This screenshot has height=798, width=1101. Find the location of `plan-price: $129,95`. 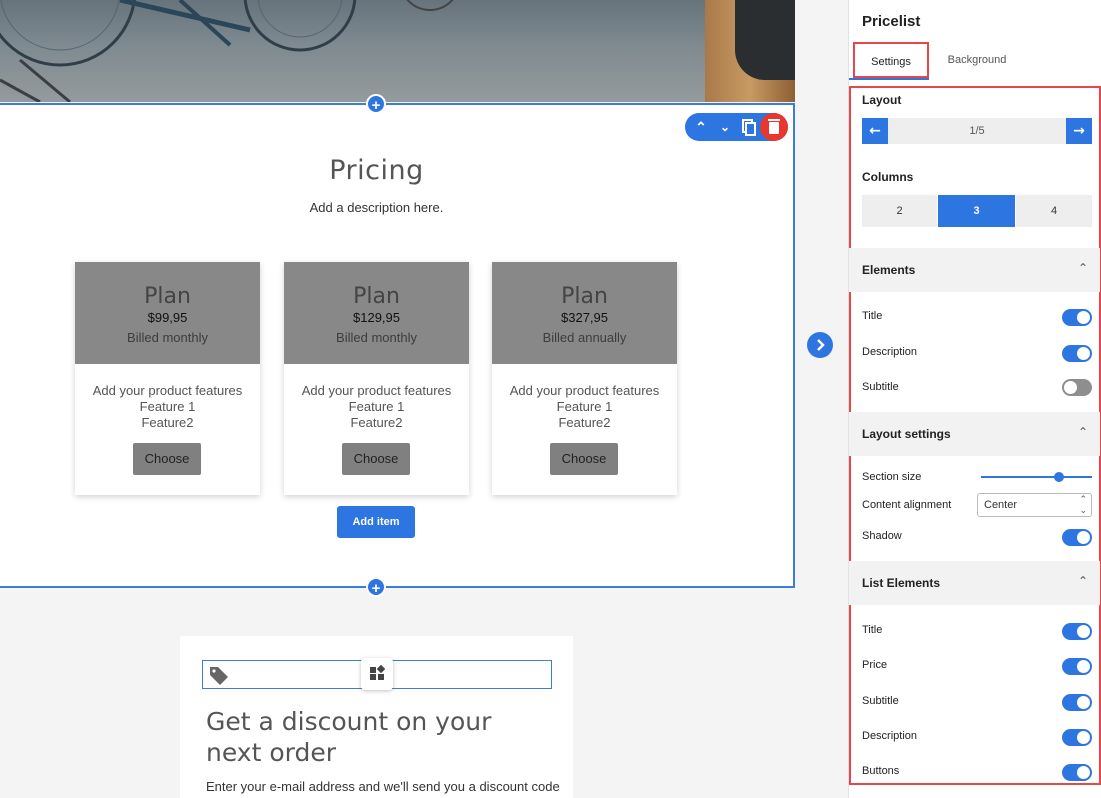

plan-price: $129,95 is located at coordinates (376, 317).